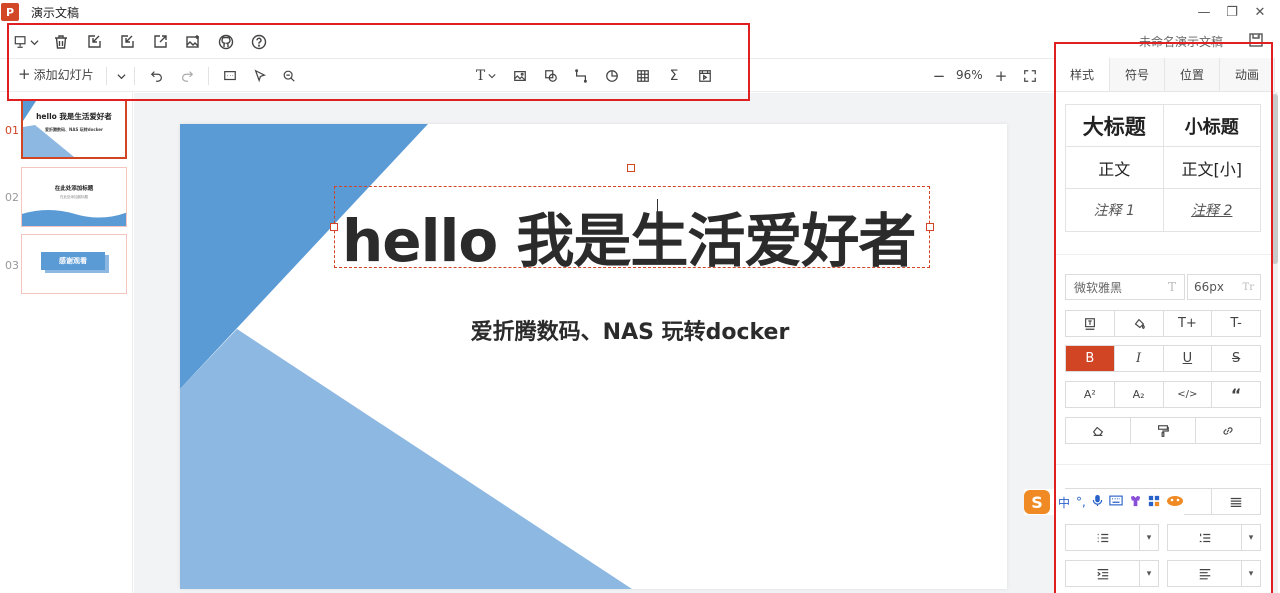 The image size is (1280, 593). Describe the element at coordinates (1236, 358) in the screenshot. I see `strikethrough-button: S` at that location.